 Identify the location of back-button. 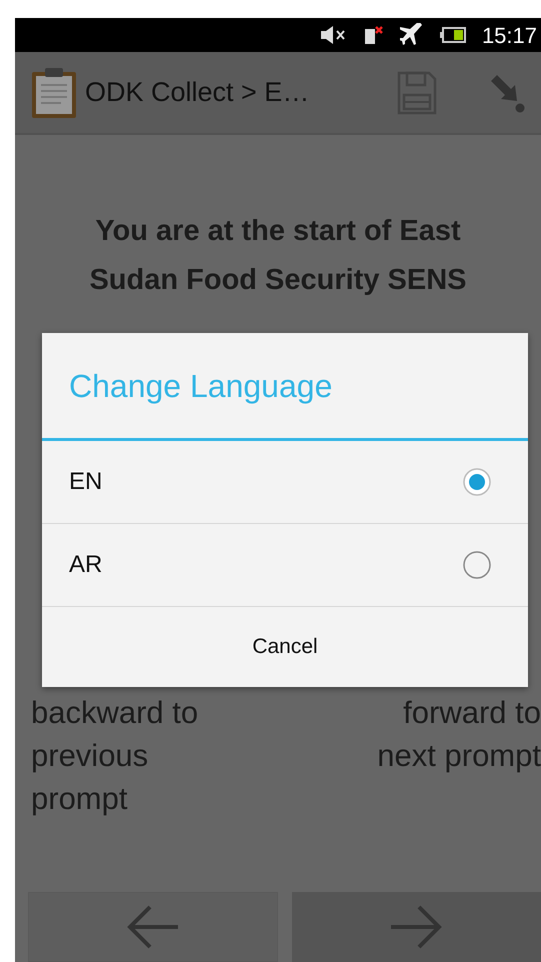
(153, 927).